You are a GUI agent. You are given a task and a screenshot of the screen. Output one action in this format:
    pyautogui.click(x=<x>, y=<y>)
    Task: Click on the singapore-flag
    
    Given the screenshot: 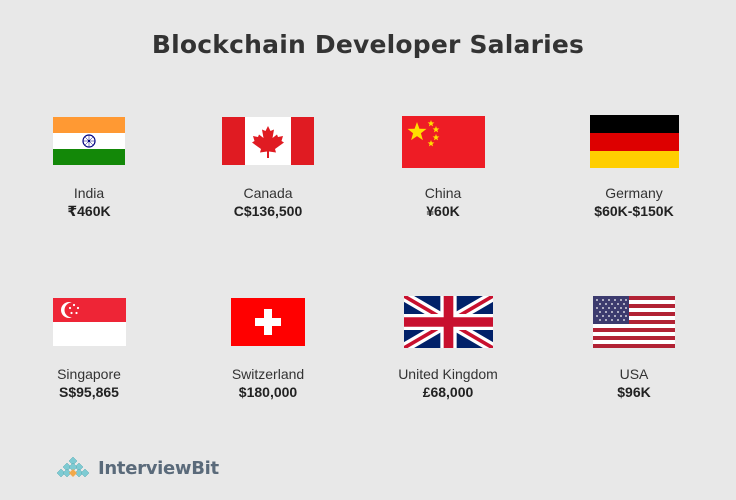 What is the action you would take?
    pyautogui.click(x=89, y=322)
    